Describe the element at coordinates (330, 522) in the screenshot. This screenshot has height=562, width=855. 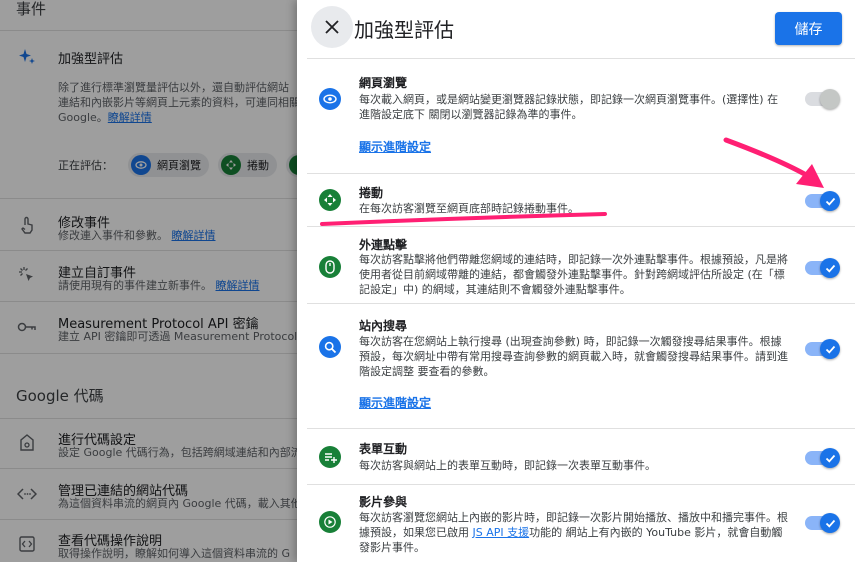
I see `play-icon` at that location.